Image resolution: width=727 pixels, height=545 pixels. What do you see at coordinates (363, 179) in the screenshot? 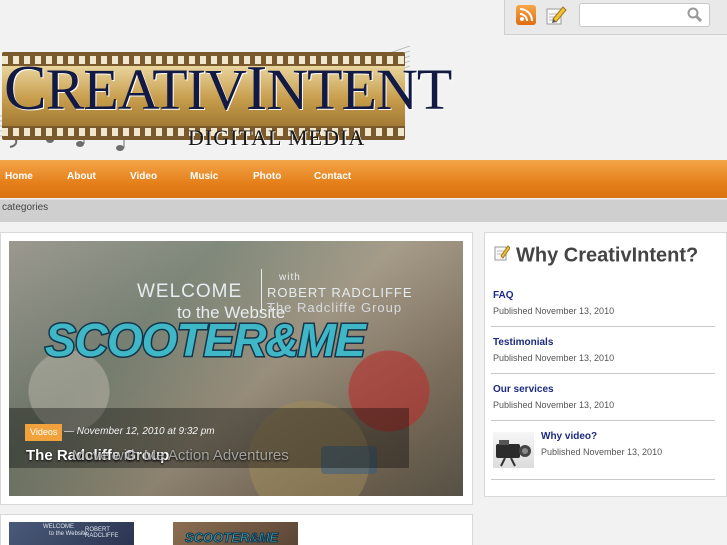
I see `main-nav: Home About Video Music Photo Contact` at bounding box center [363, 179].